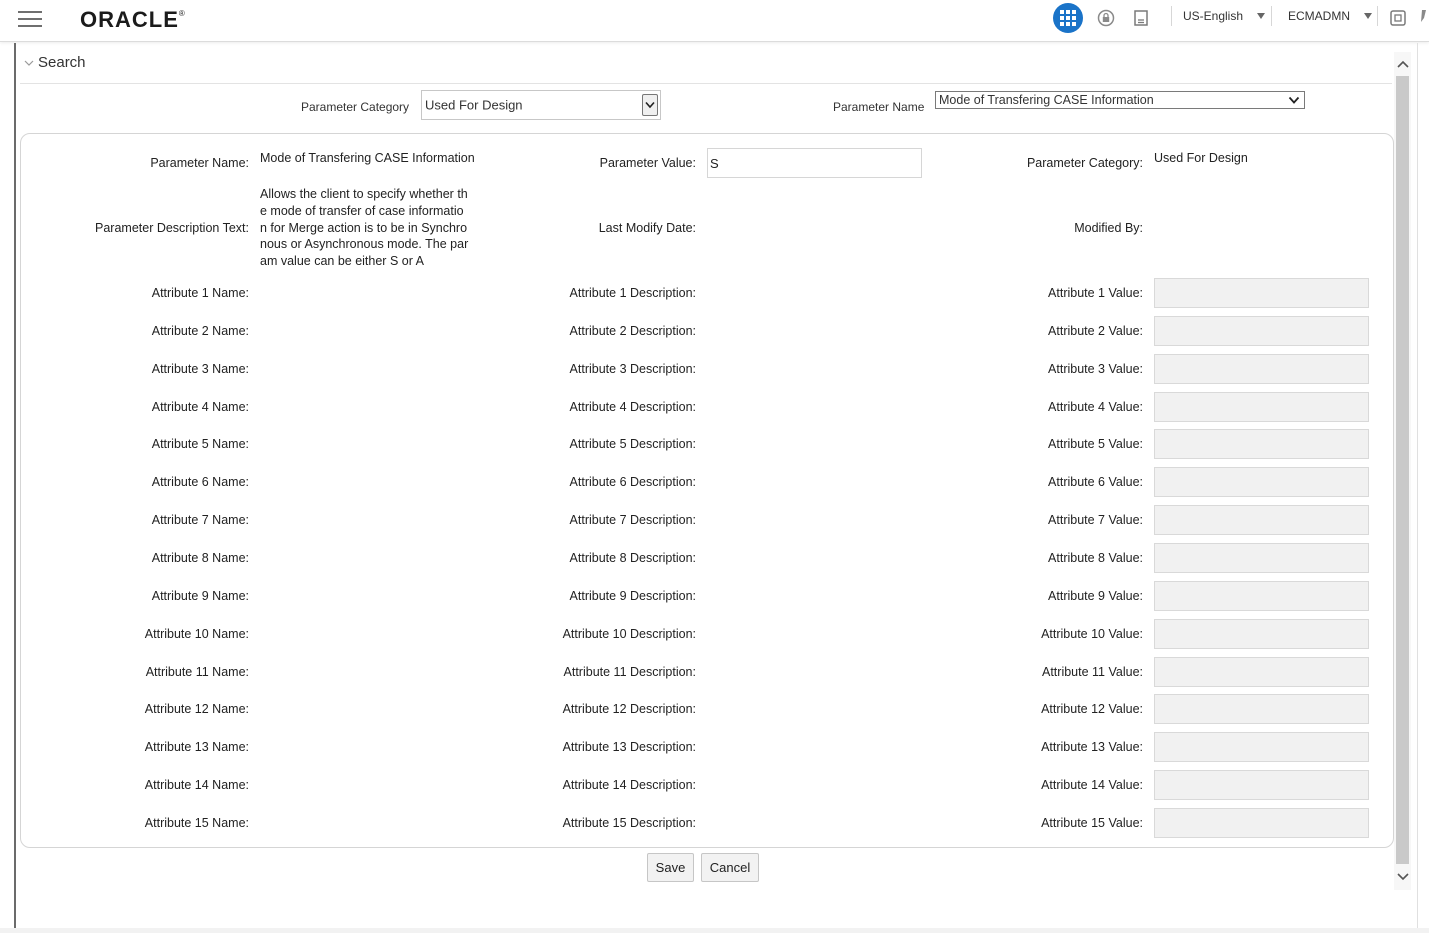  What do you see at coordinates (1092, 823) in the screenshot?
I see `attribute-value-label: Attribute 15 Value:` at bounding box center [1092, 823].